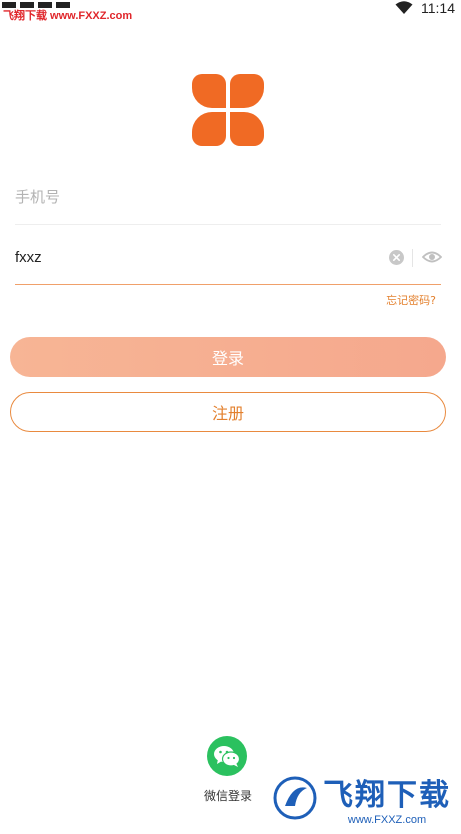  What do you see at coordinates (387, 795) in the screenshot?
I see `watermark-title: 飞翔下载` at bounding box center [387, 795].